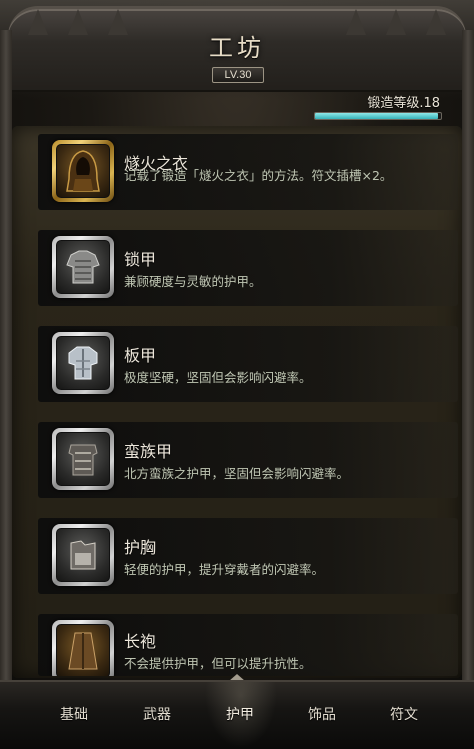 The image size is (474, 749). What do you see at coordinates (140, 259) in the screenshot?
I see `recipe-name: 锁甲` at bounding box center [140, 259].